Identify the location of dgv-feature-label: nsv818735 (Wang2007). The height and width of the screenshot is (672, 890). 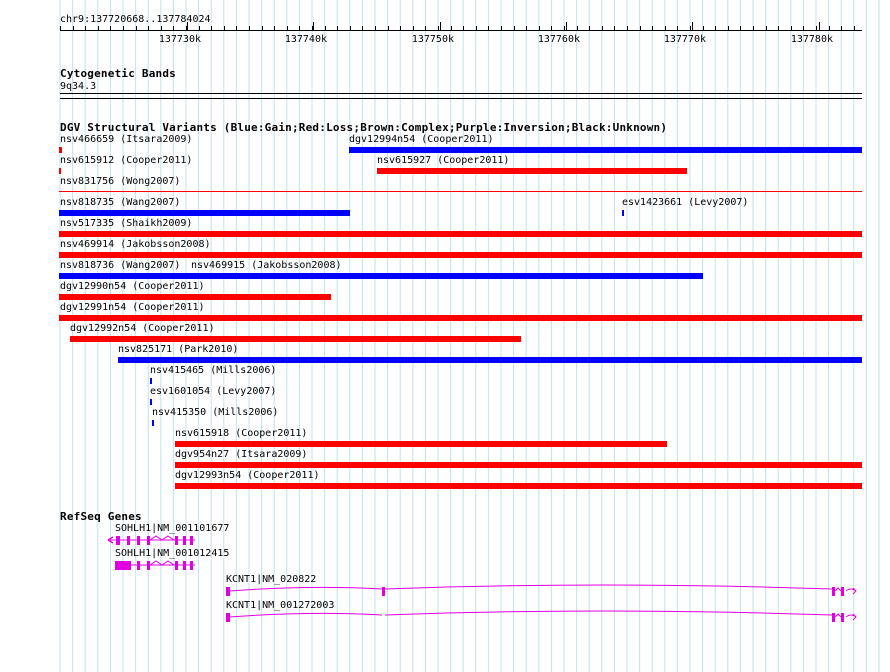
(120, 203).